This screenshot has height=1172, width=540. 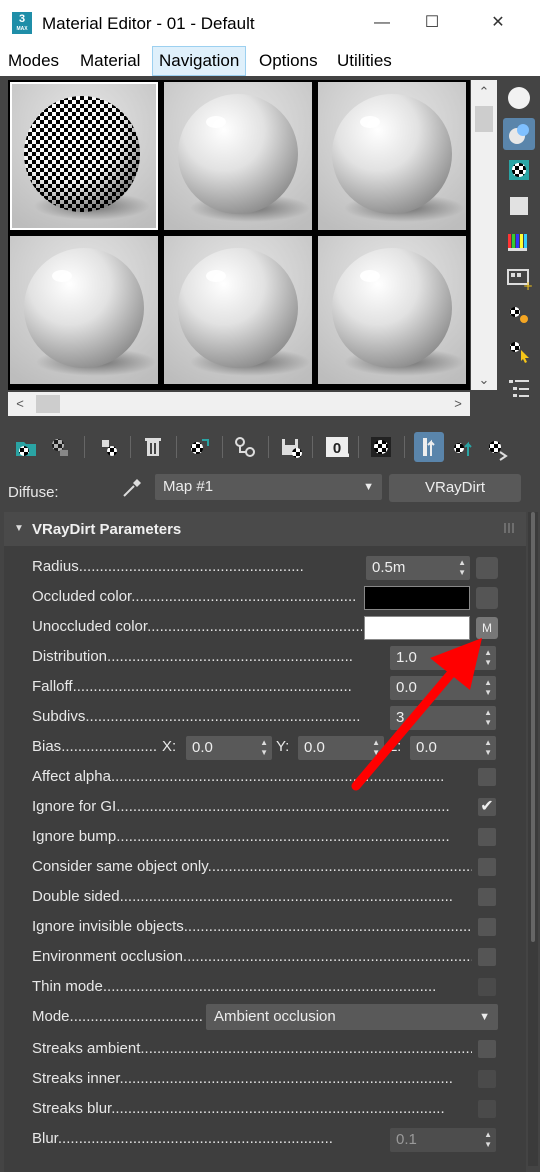 I want to click on side-toolbar: +, so click(x=519, y=245).